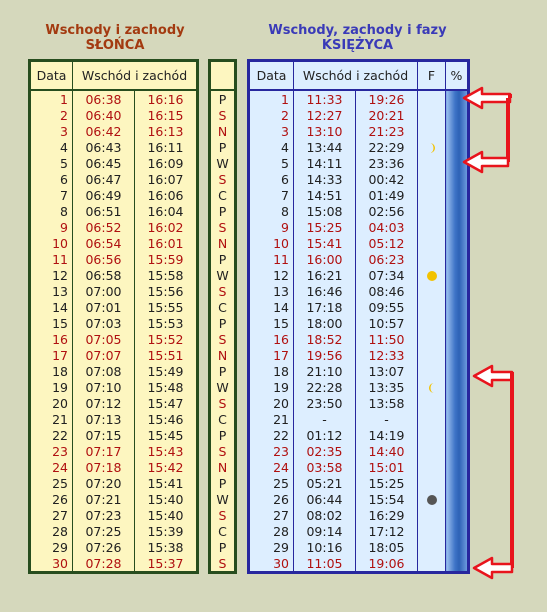 Image resolution: width=547 pixels, height=612 pixels. I want to click on sunrise-cell: 06:58, so click(103, 275).